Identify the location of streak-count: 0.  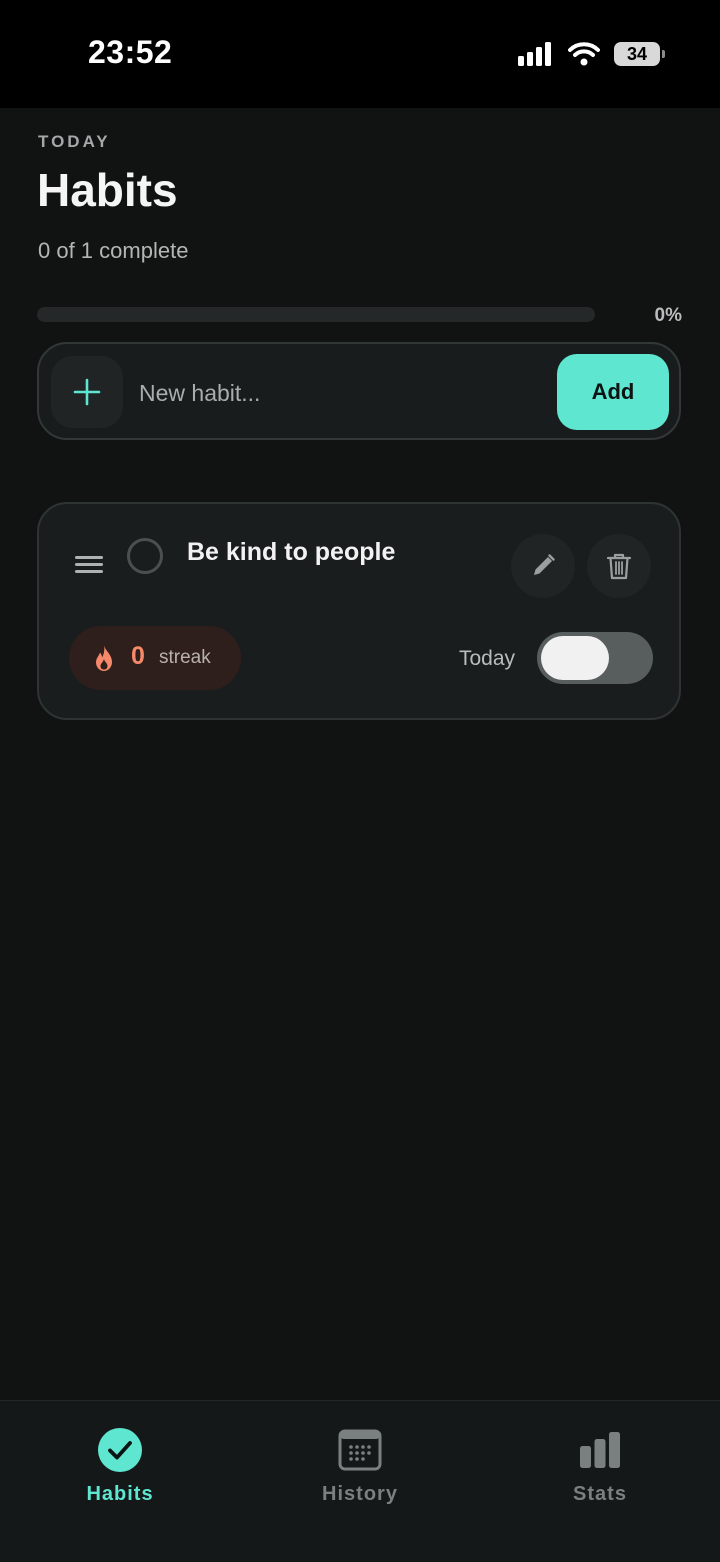
(138, 656).